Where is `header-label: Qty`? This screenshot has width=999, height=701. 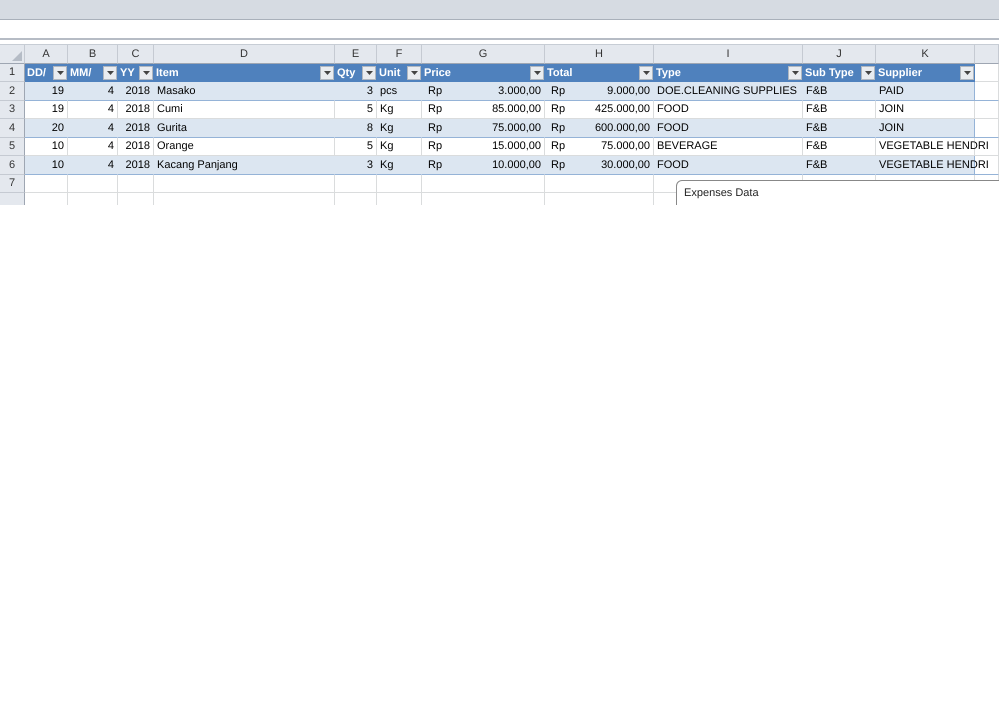 header-label: Qty is located at coordinates (346, 72).